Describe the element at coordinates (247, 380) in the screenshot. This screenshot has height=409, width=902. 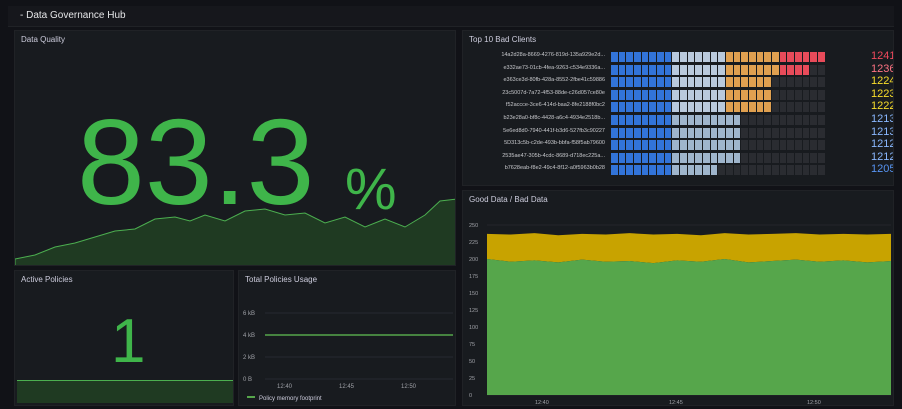
I see `usage-y-tick: 0 B` at that location.